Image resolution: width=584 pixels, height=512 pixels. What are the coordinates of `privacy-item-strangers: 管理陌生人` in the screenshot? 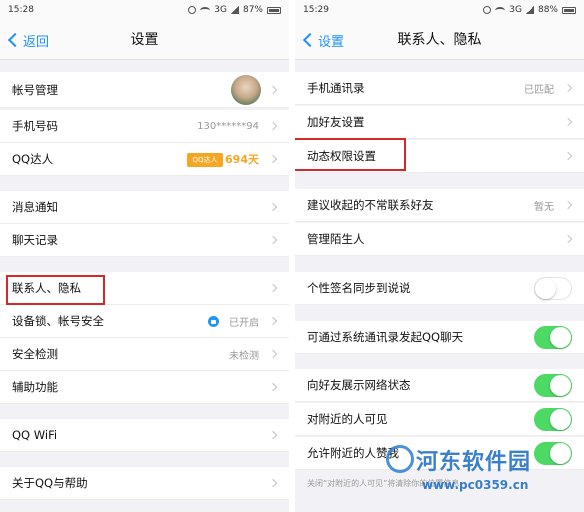 It's located at (439, 239).